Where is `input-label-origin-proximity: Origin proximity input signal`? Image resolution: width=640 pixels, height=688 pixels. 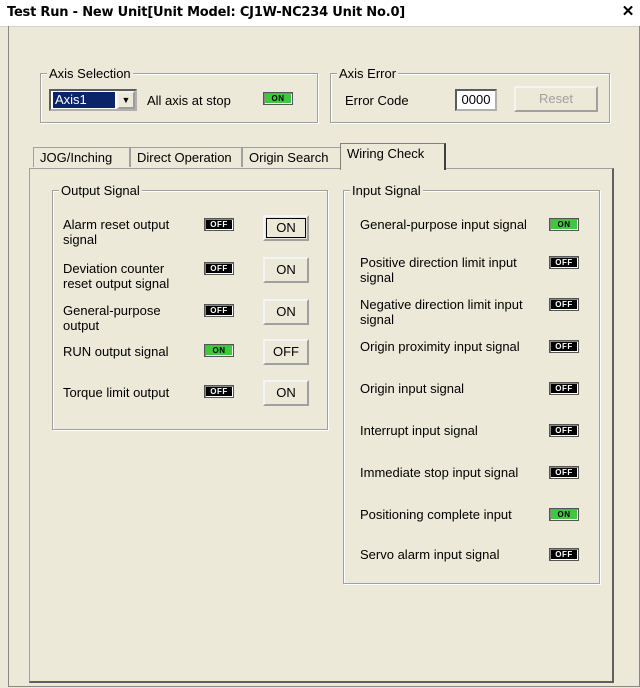 input-label-origin-proximity: Origin proximity input signal is located at coordinates (440, 346).